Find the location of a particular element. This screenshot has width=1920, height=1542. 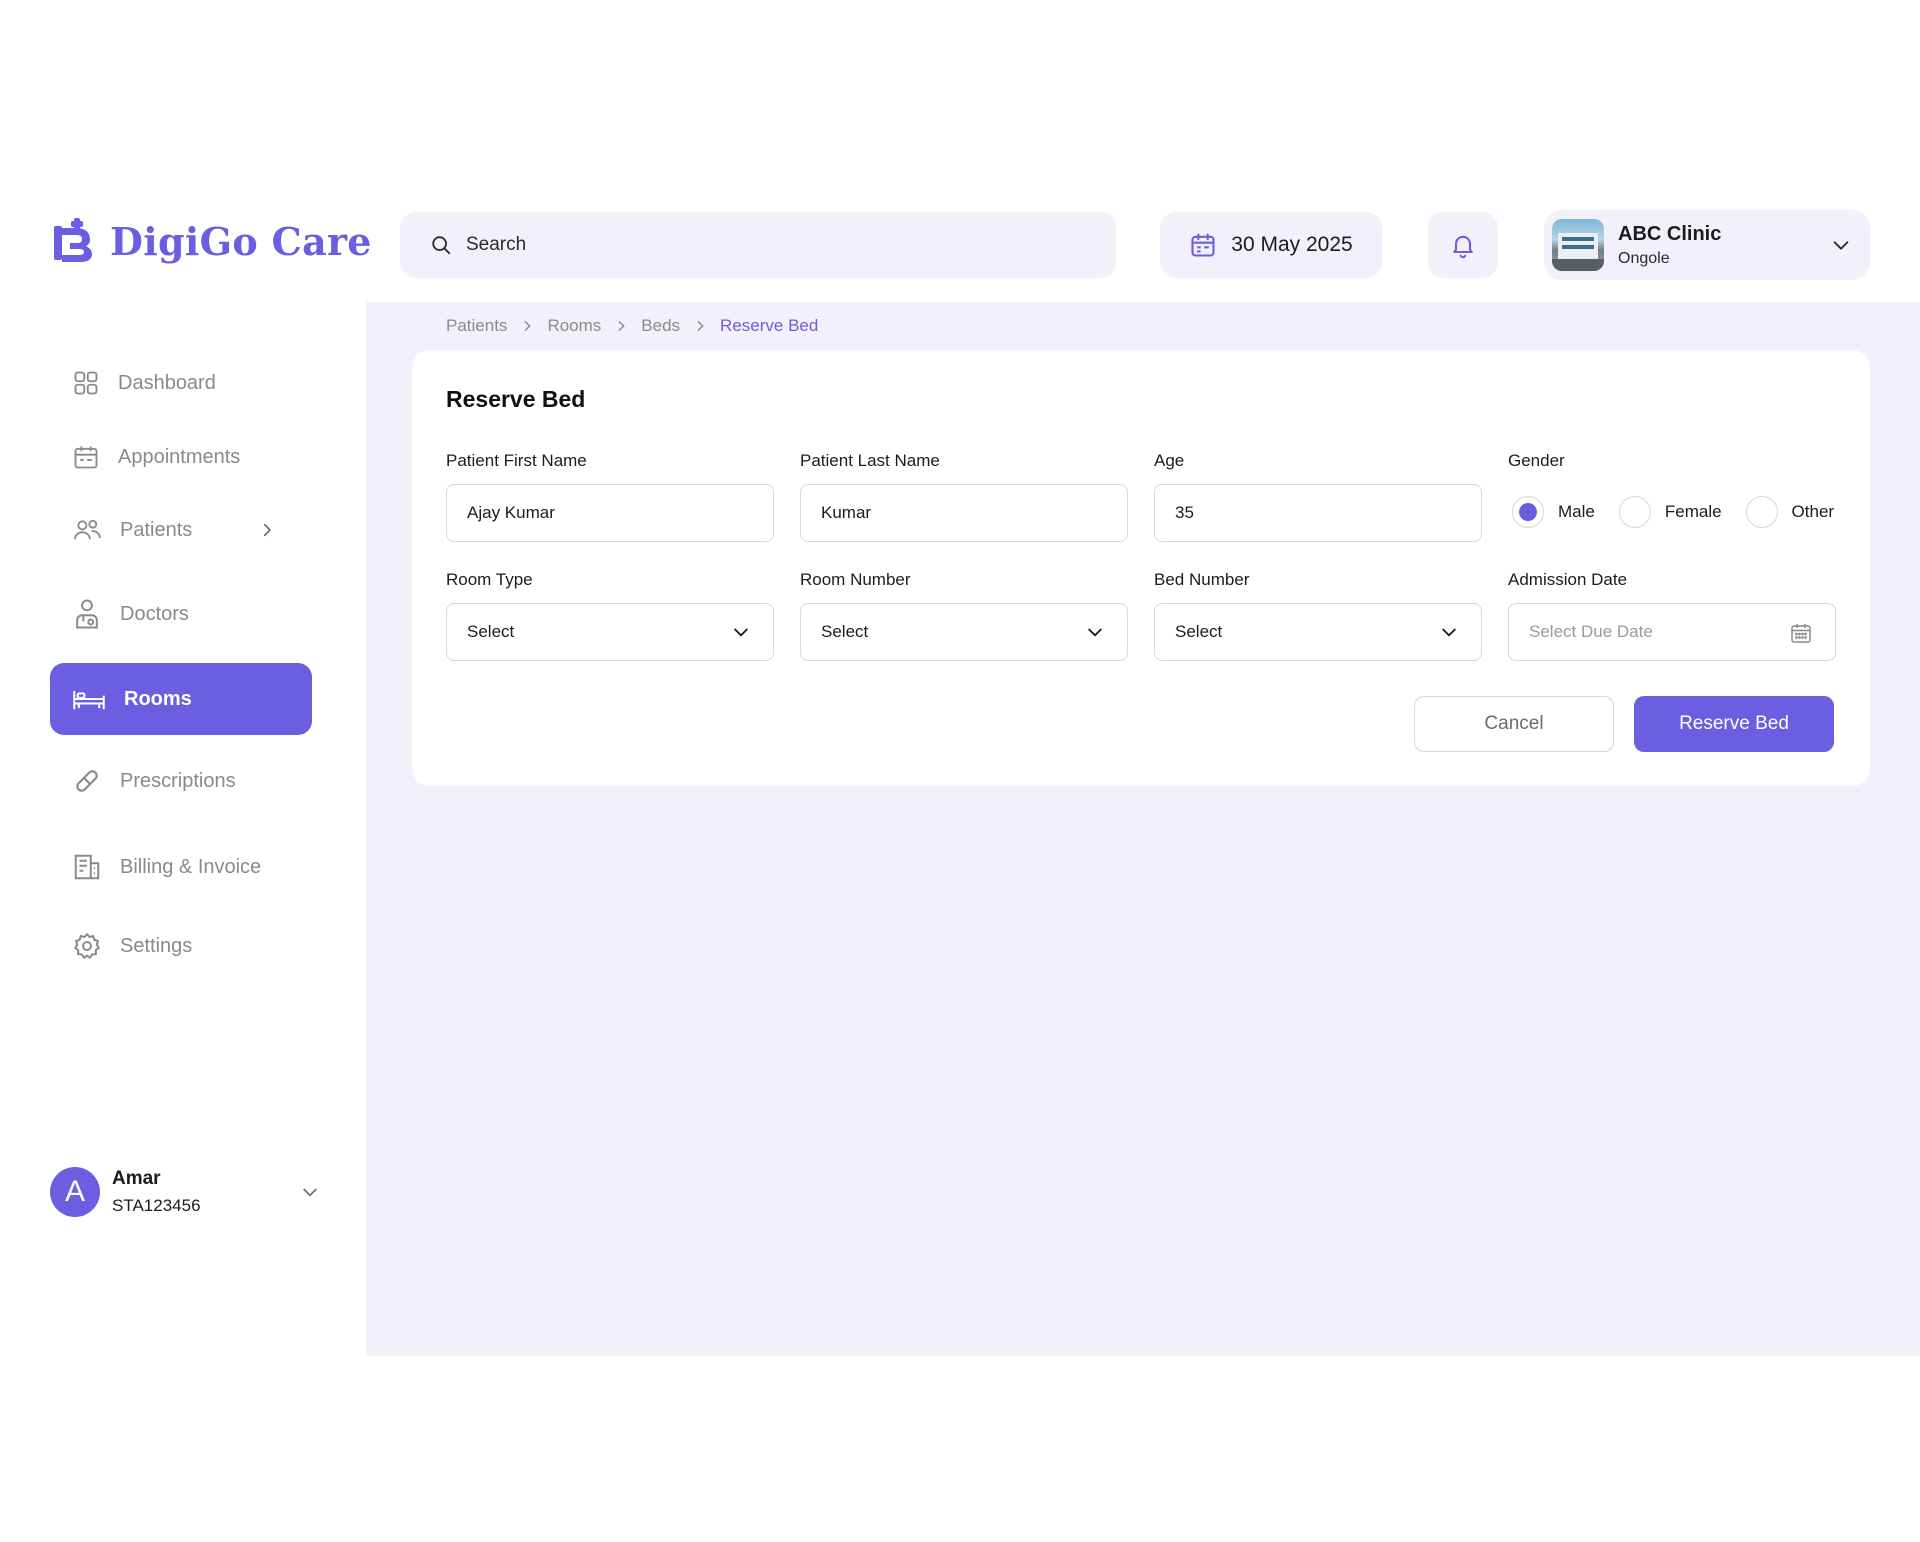

room-type-value: Select is located at coordinates (491, 631).